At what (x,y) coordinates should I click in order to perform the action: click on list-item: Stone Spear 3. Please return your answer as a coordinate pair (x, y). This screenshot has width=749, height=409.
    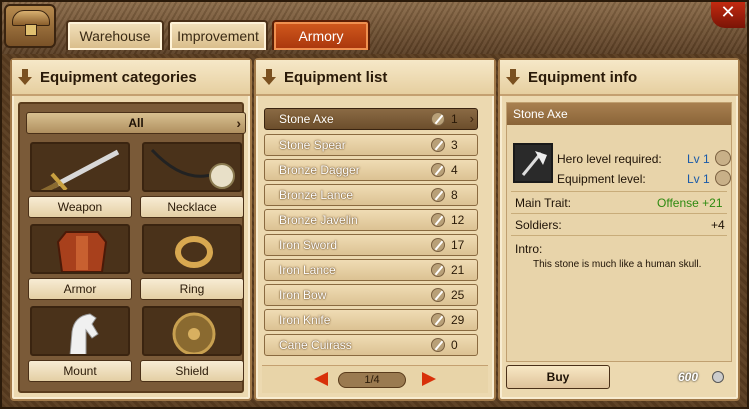
    Looking at the image, I should click on (371, 145).